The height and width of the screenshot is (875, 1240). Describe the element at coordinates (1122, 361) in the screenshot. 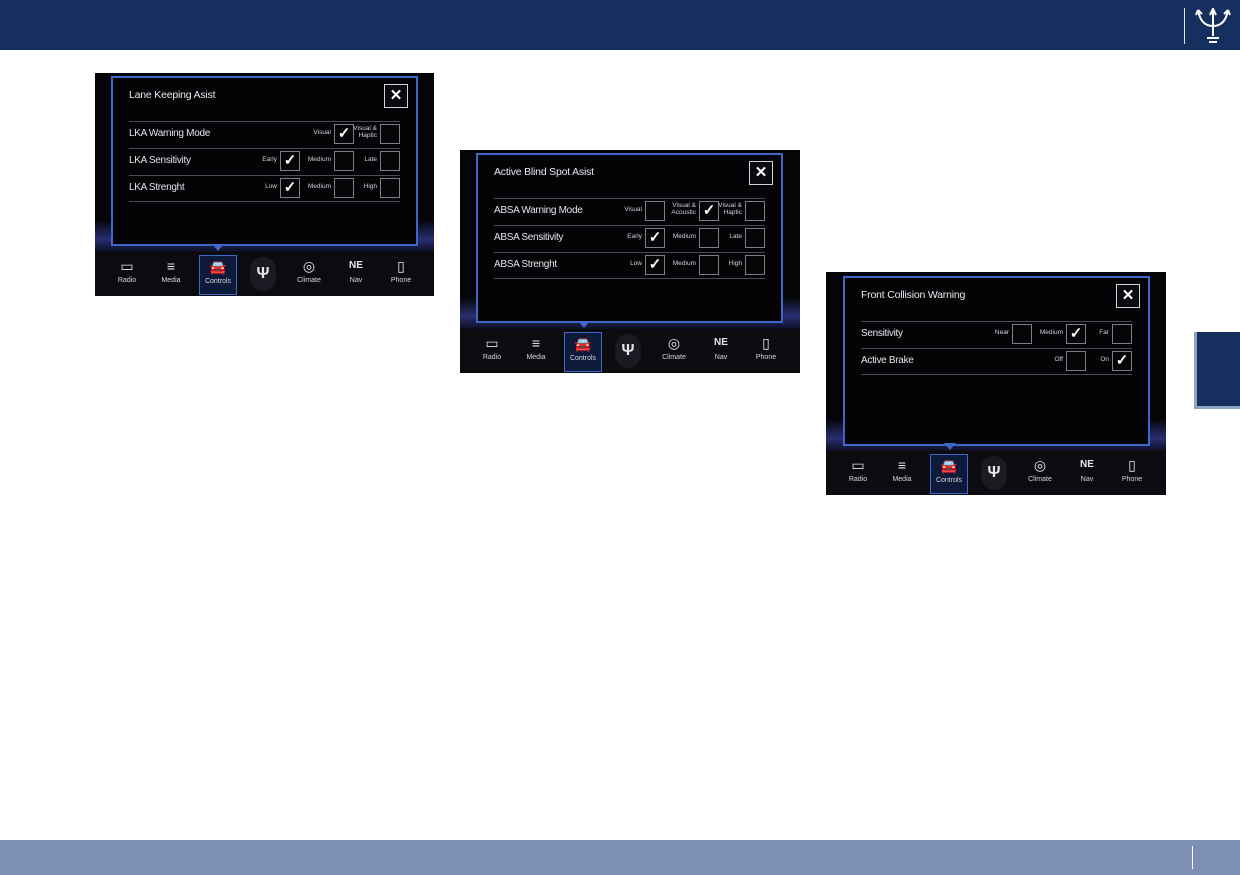

I see `checkbox-checked: ✓` at that location.